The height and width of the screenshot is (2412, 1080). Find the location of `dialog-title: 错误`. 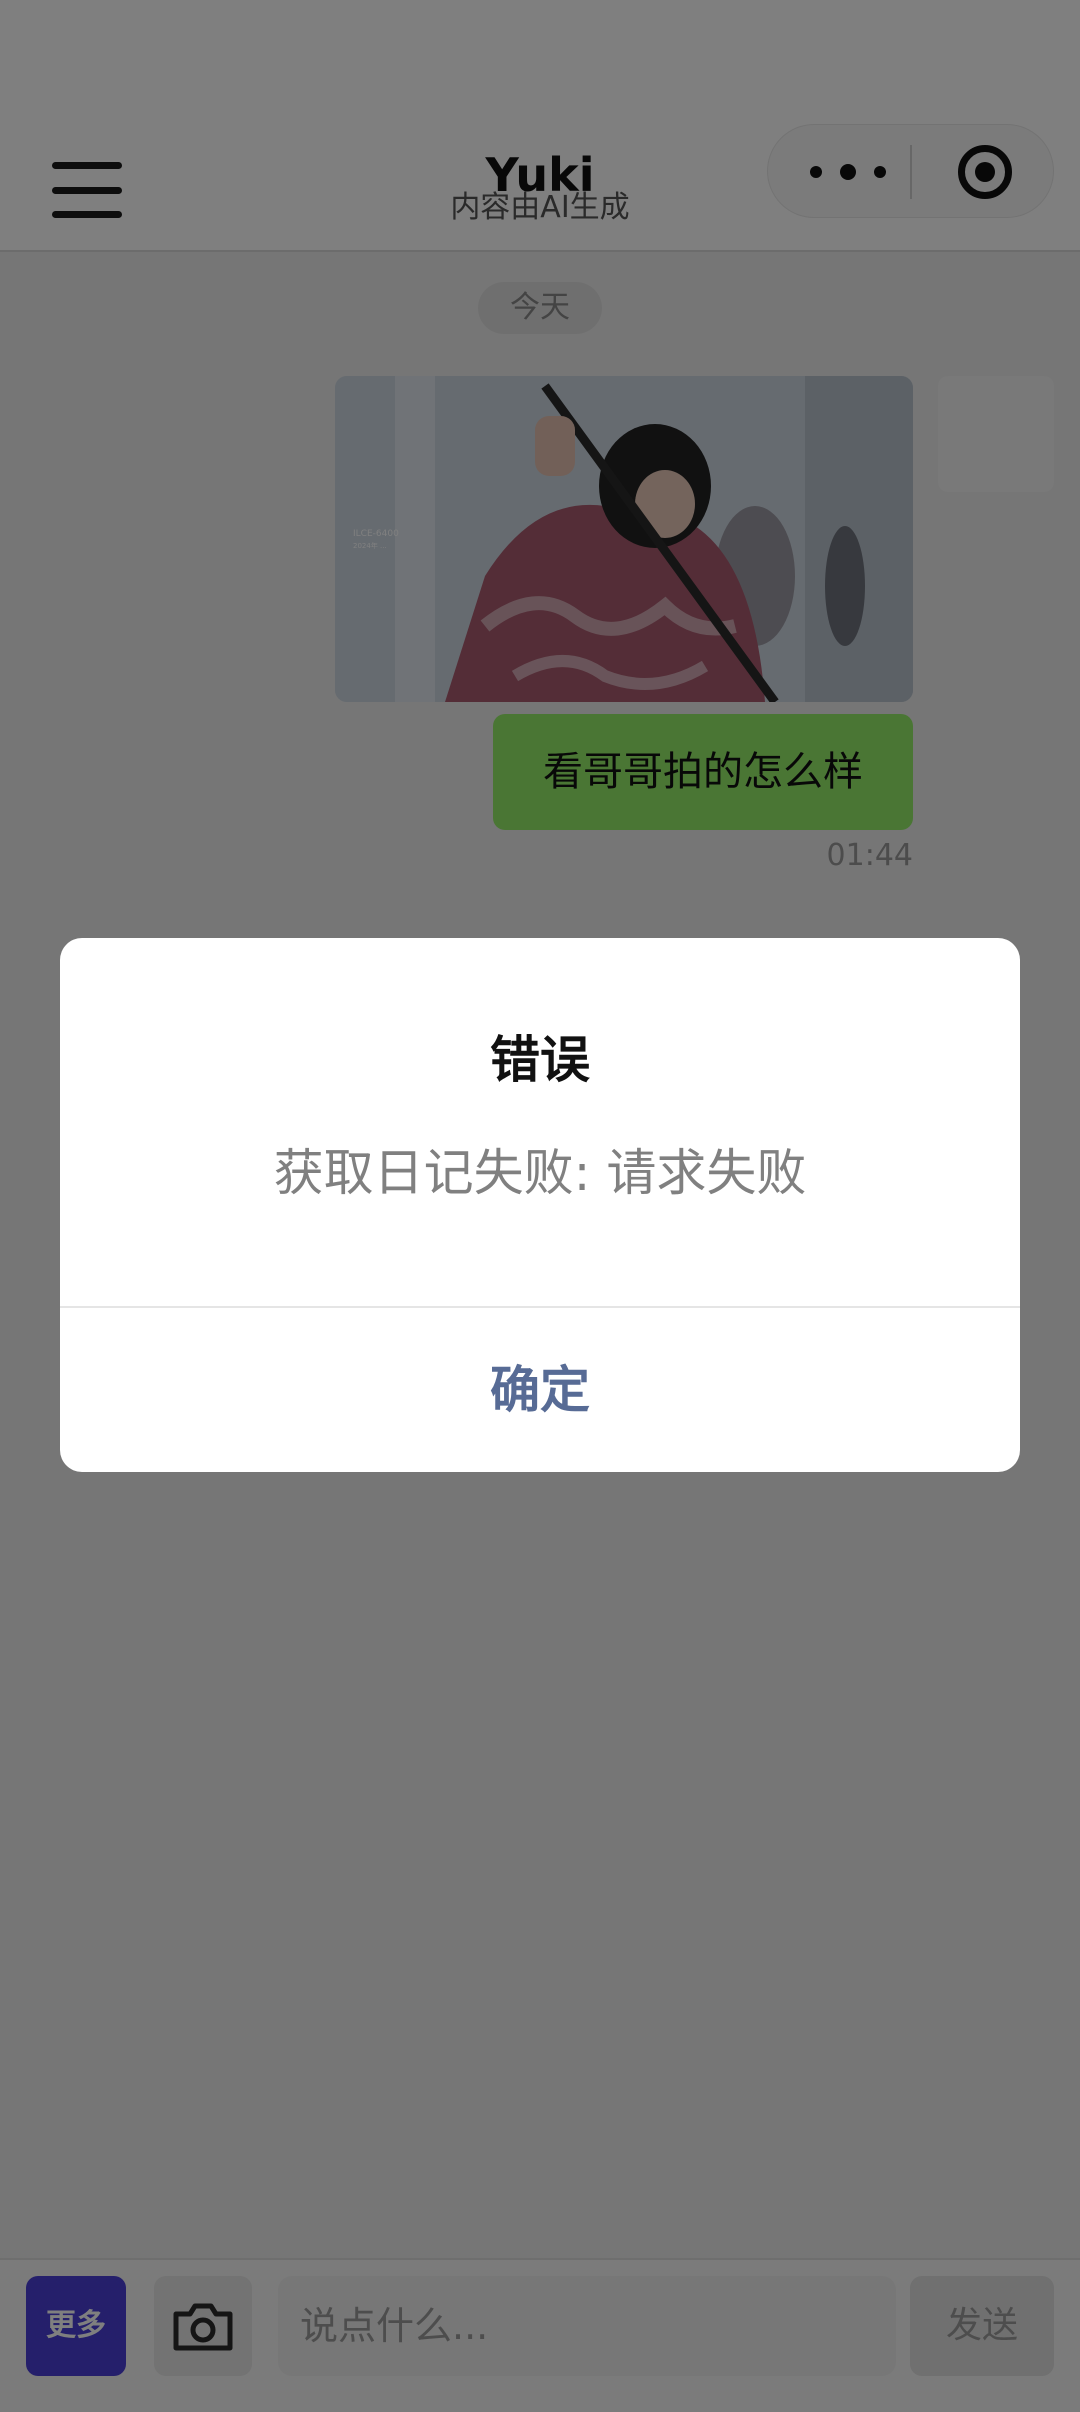

dialog-title: 错误 is located at coordinates (540, 1060).